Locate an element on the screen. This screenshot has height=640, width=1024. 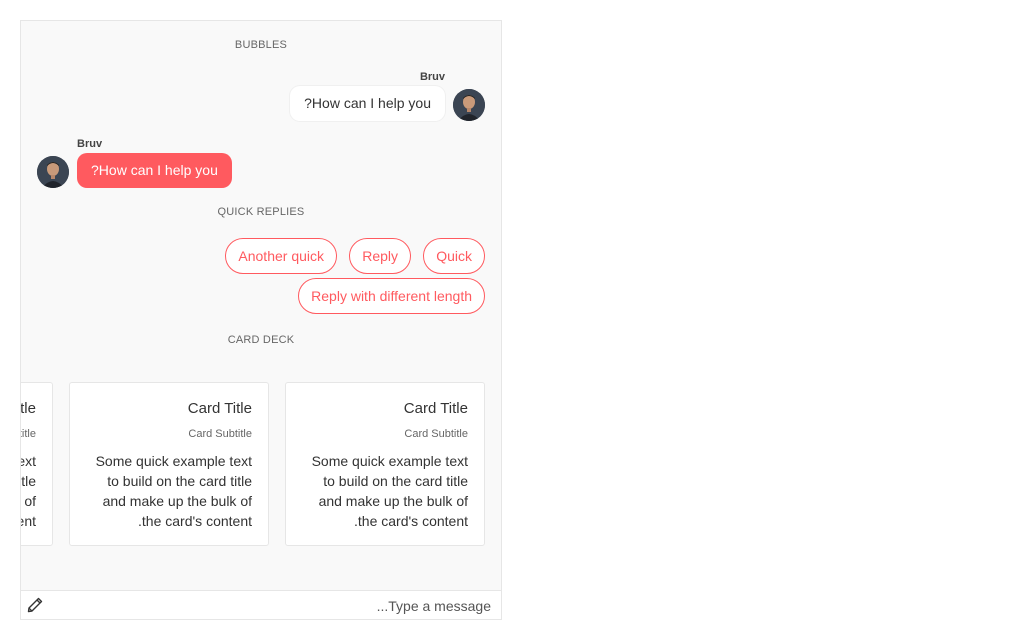
section-label-quick-replies: QUICK REPLIES is located at coordinates (261, 212).